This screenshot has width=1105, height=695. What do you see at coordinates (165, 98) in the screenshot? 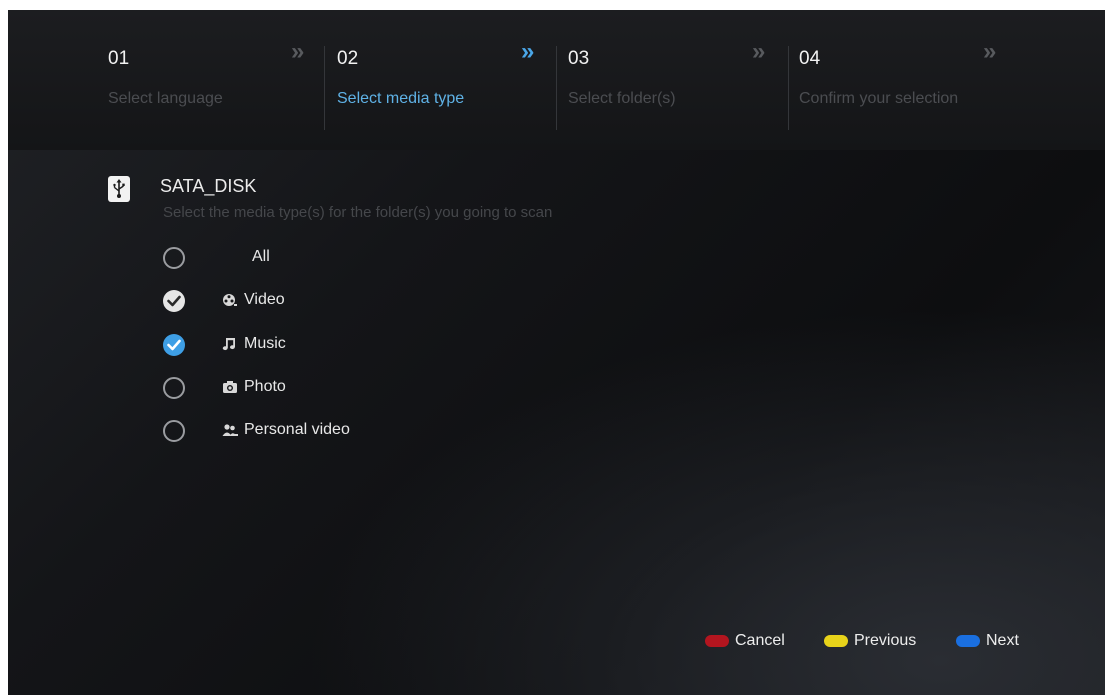
I see `step-label: Select language` at bounding box center [165, 98].